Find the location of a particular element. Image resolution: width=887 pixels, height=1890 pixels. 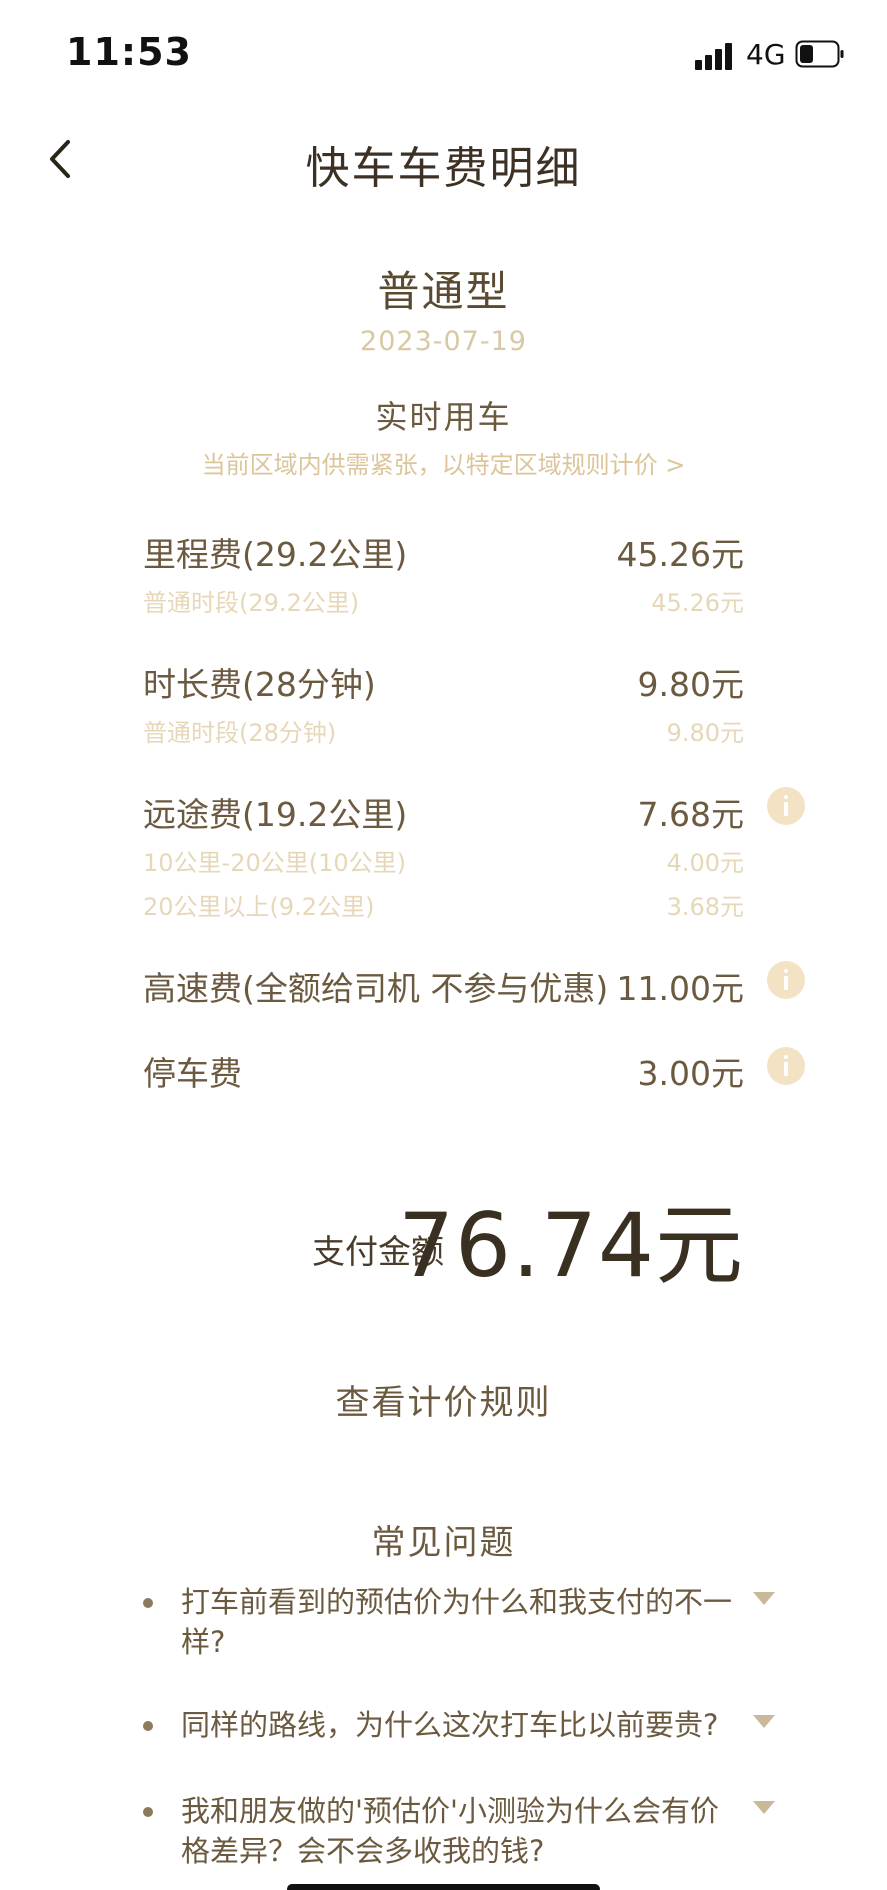

long-distance-fee-amount: 7.68元 is located at coordinates (690, 814).